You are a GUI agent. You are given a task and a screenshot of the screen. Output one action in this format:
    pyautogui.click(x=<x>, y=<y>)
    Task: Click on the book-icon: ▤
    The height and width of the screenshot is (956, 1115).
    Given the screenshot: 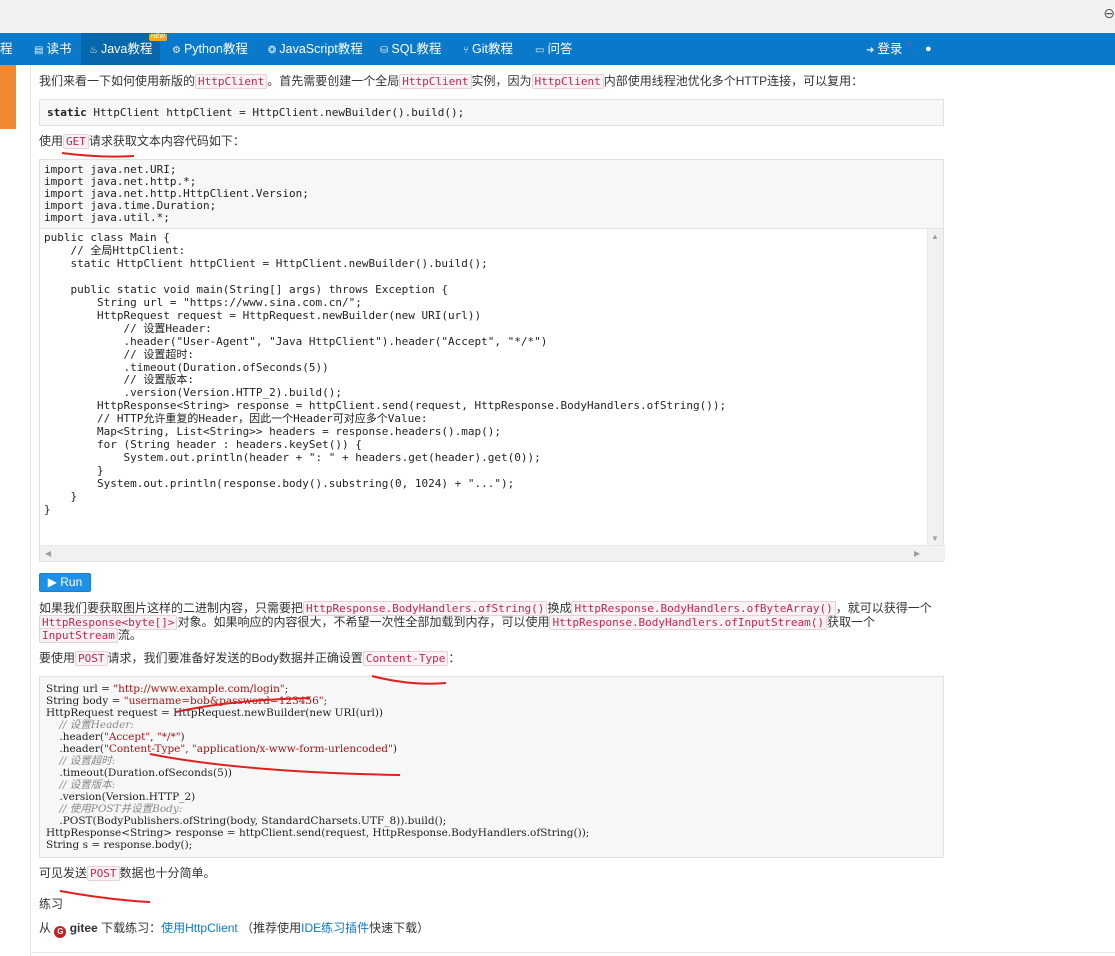 What is the action you would take?
    pyautogui.click(x=39, y=50)
    